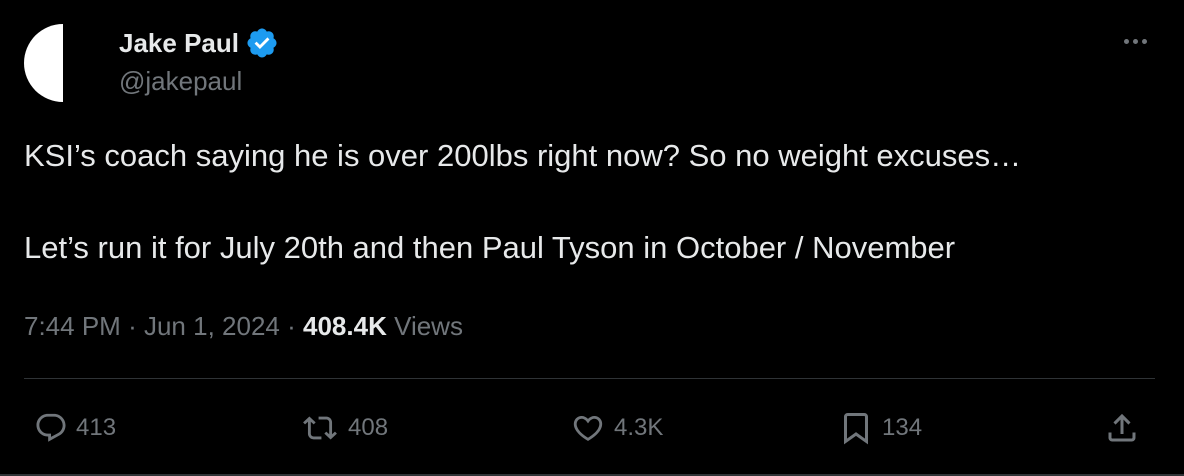 The height and width of the screenshot is (476, 1184). I want to click on bookmark-count: 134, so click(902, 427).